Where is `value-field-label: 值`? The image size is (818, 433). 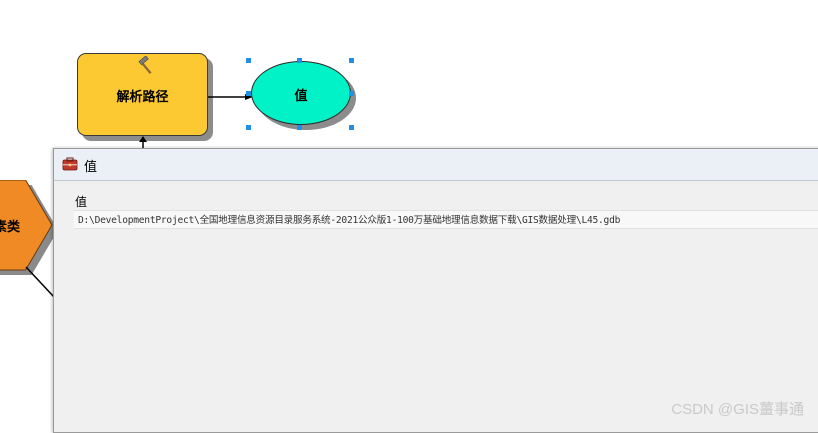 value-field-label: 值 is located at coordinates (81, 202).